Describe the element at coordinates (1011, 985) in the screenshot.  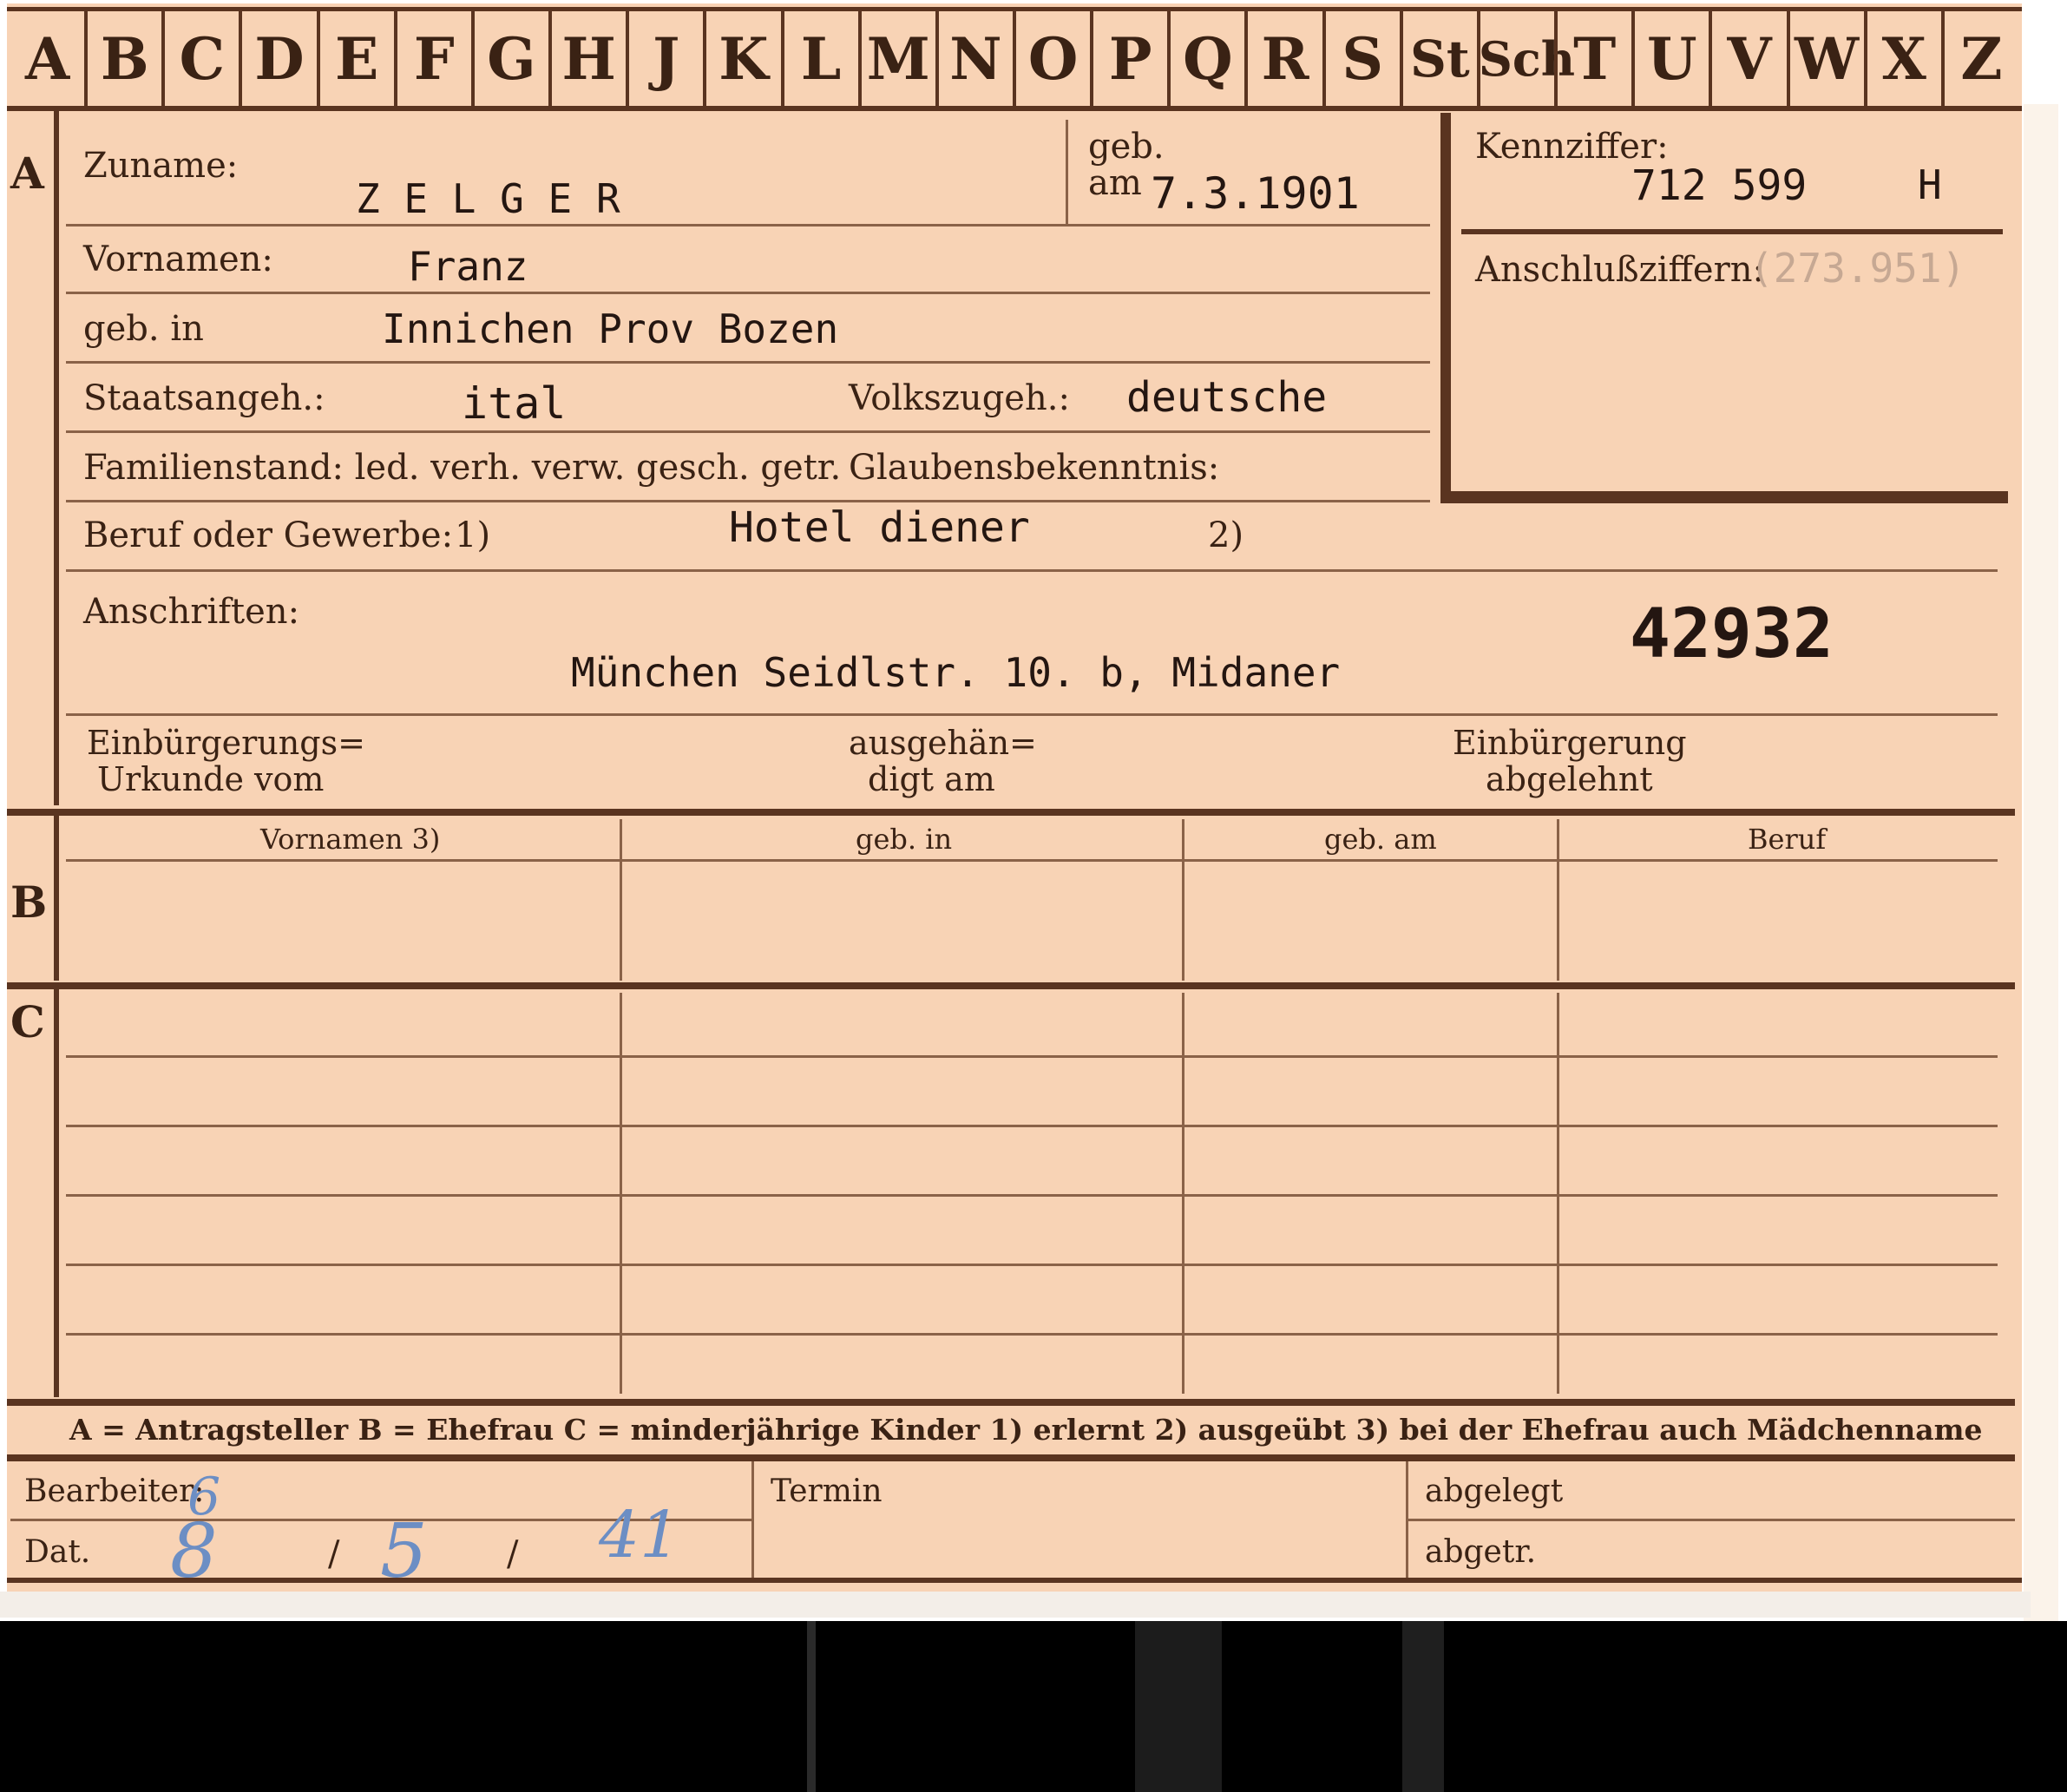
I see `section-separator` at that location.